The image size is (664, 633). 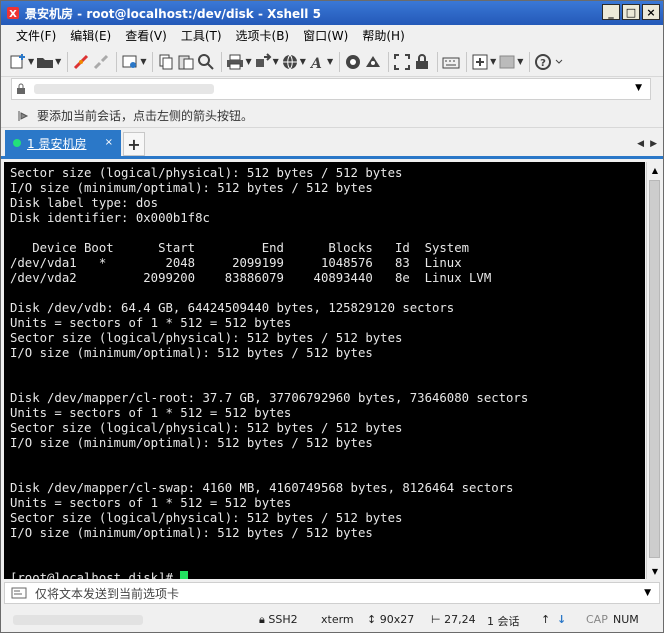 I want to click on xftp-button, so click(x=353, y=62).